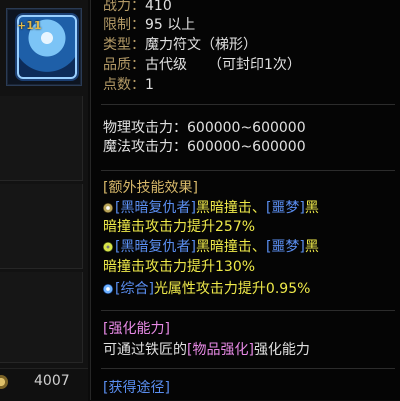 The height and width of the screenshot is (401, 400). What do you see at coordinates (204, 128) in the screenshot?
I see `physical-attack: 物理攻击力：600000~600000` at bounding box center [204, 128].